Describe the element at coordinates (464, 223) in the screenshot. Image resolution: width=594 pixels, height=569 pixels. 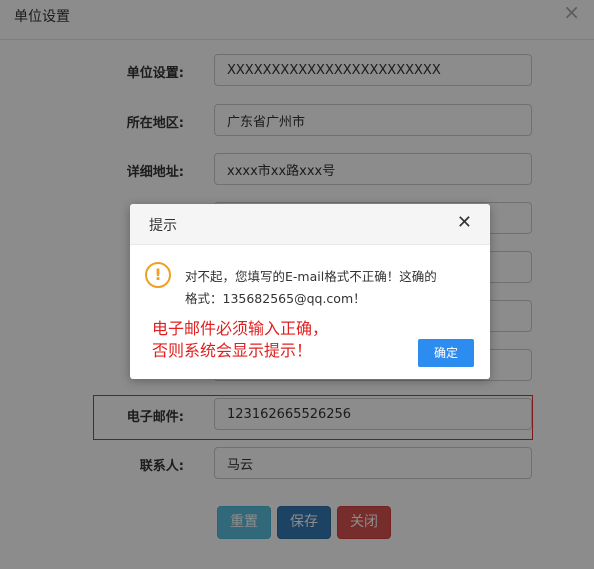
I see `close-icon: ✕` at that location.